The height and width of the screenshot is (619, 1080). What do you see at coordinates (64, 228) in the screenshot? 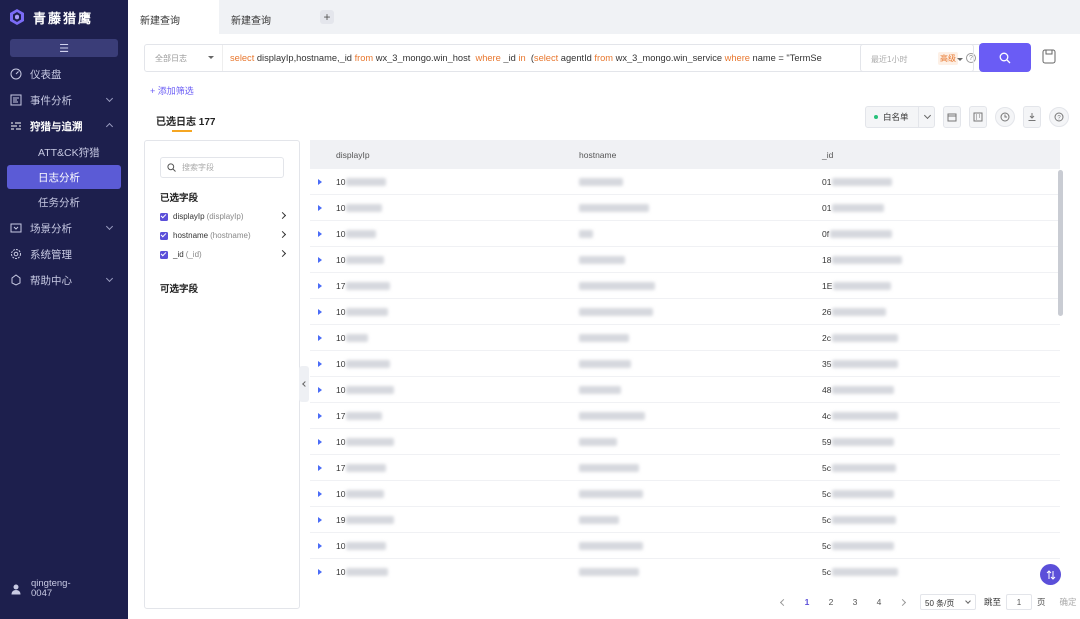
I see `nav-scene-analysis: 场景分析` at bounding box center [64, 228].